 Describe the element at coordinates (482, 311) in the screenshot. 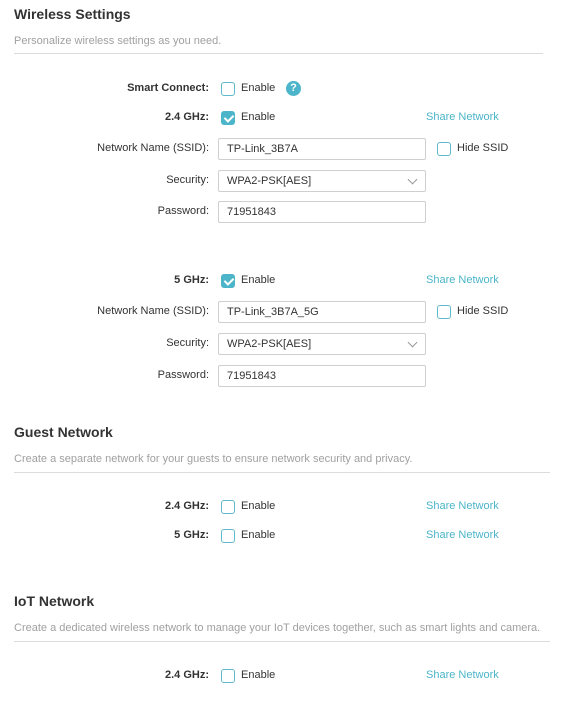

I see `band-5-hide-ssid-label: Hide SSID` at that location.